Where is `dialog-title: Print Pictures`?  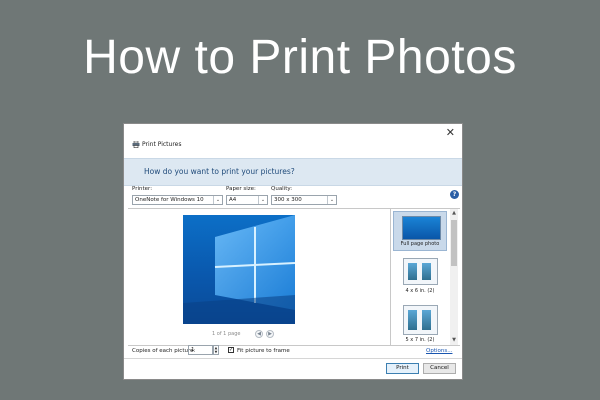 dialog-title: Print Pictures is located at coordinates (162, 144).